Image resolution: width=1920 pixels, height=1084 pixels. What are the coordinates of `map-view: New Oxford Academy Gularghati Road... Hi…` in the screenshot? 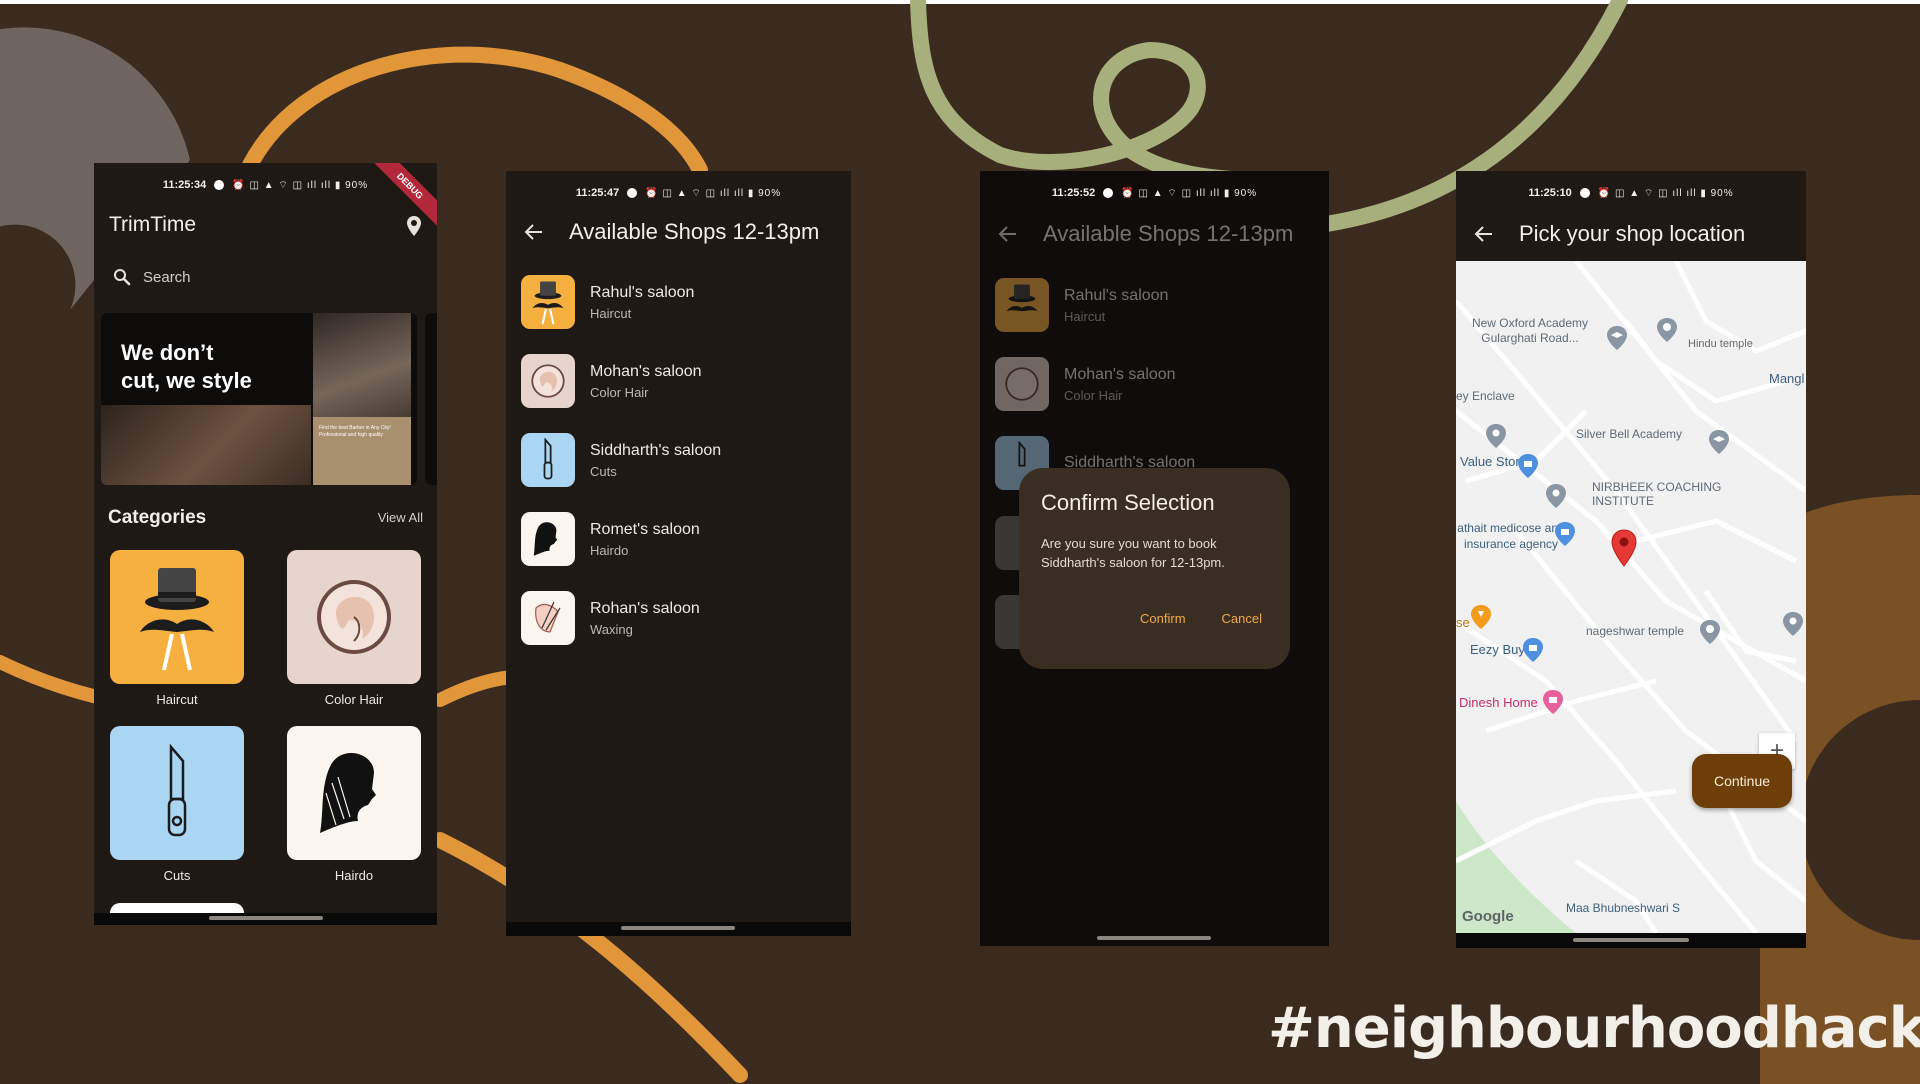 It's located at (1631, 597).